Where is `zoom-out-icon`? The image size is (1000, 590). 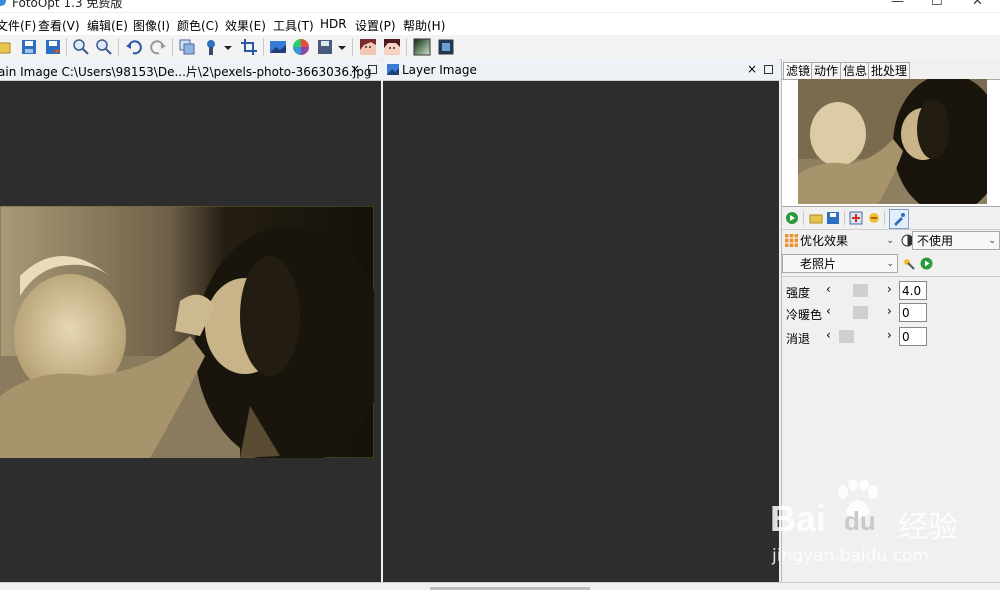
zoom-out-icon is located at coordinates (104, 47).